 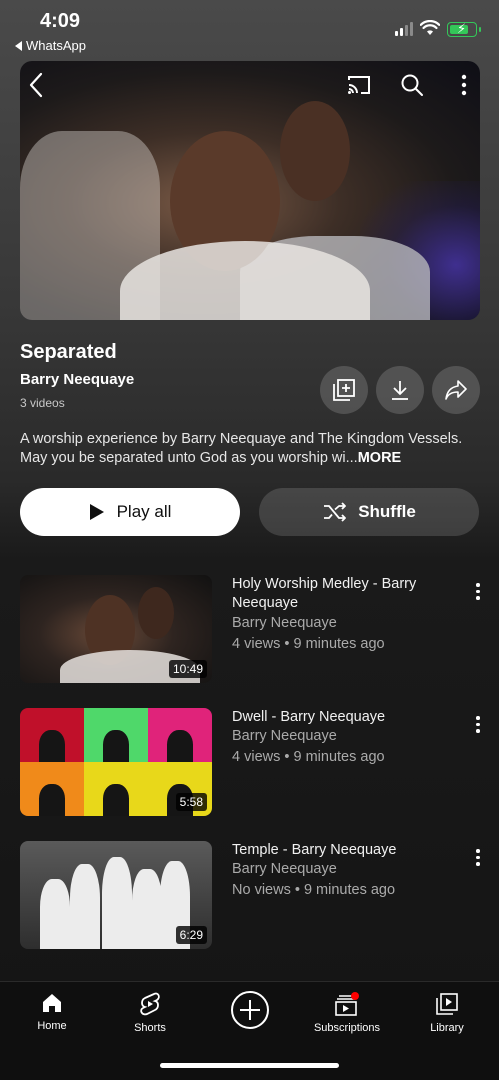 I want to click on nav-library-label: Library, so click(x=447, y=1028).